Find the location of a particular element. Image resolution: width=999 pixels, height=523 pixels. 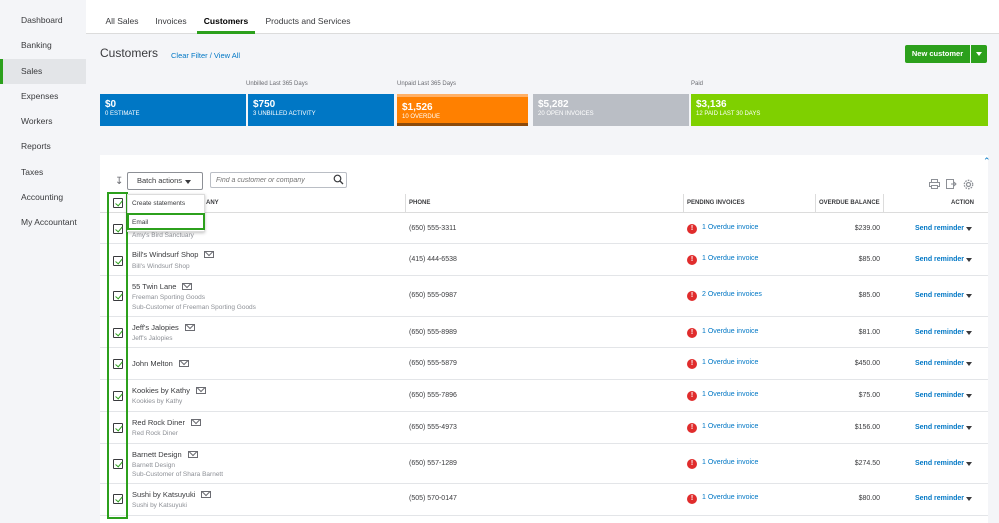

new-customer-button: New customer is located at coordinates (937, 54).